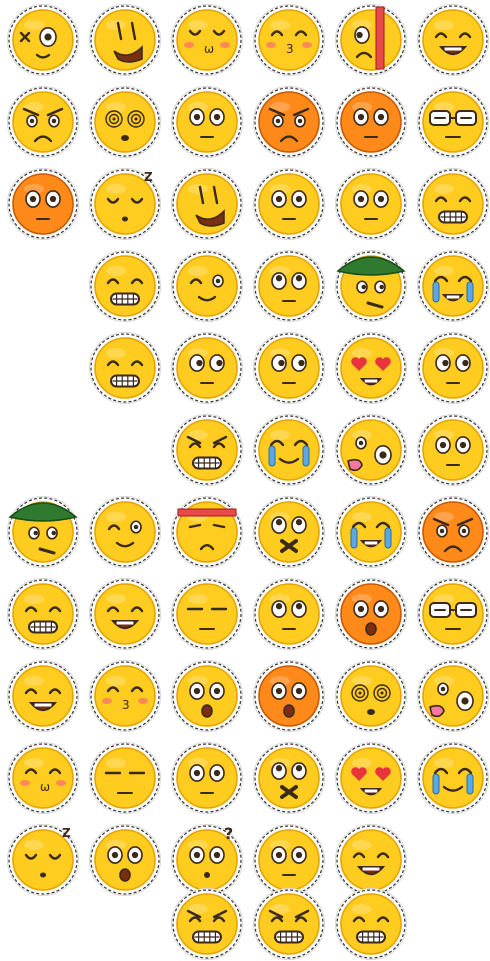  I want to click on pointing-emoji-icon, so click(289, 368).